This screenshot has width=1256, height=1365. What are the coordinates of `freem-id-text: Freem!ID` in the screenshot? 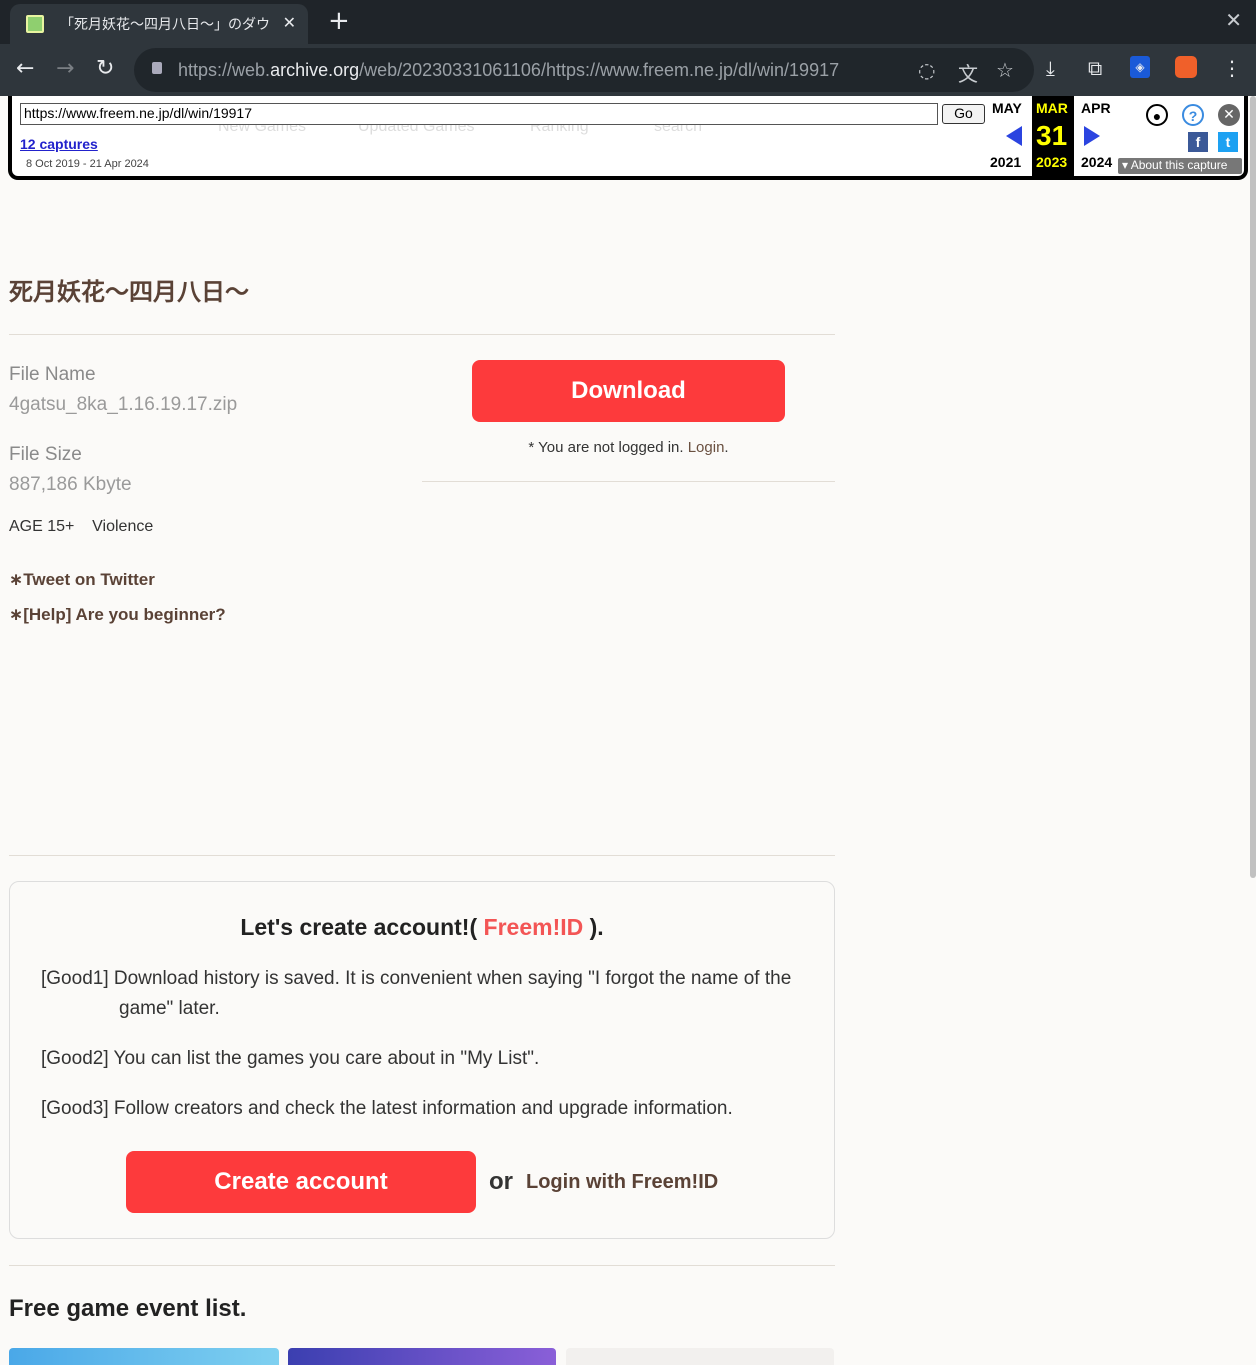 It's located at (533, 927).